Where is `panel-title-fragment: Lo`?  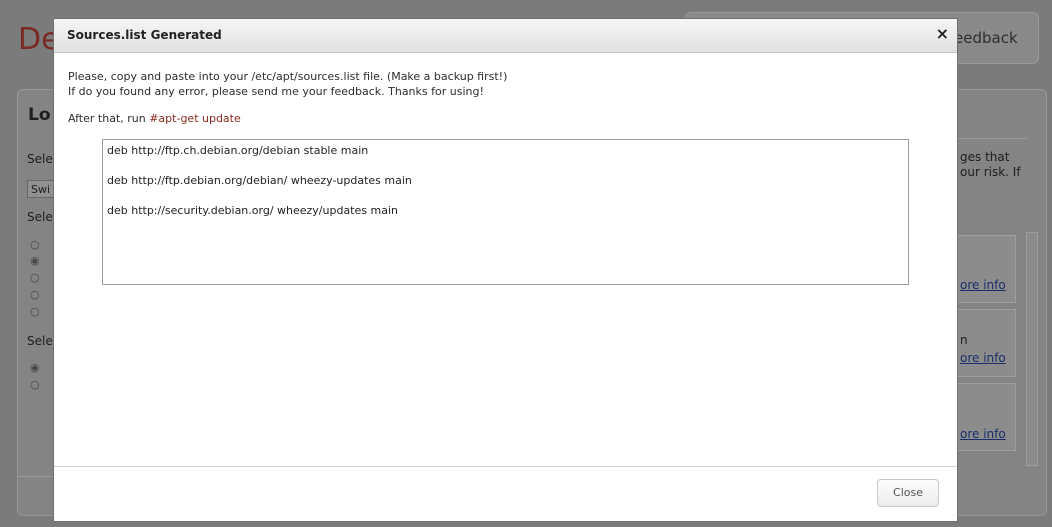 panel-title-fragment: Lo is located at coordinates (39, 115).